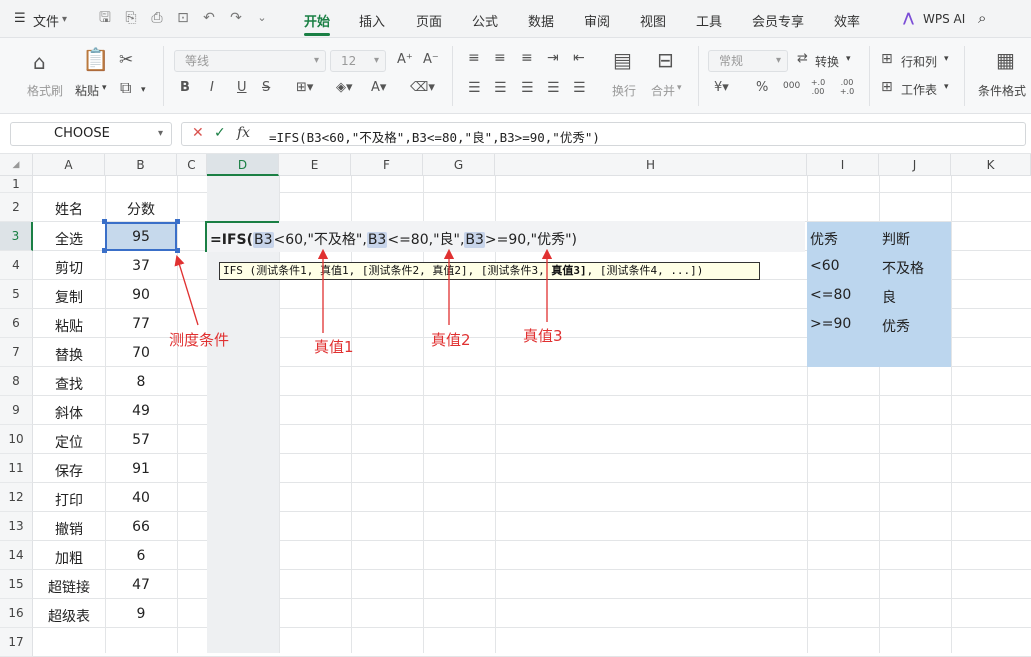 The height and width of the screenshot is (657, 1031). Describe the element at coordinates (543, 336) in the screenshot. I see `annotation-true3: 真值3` at that location.